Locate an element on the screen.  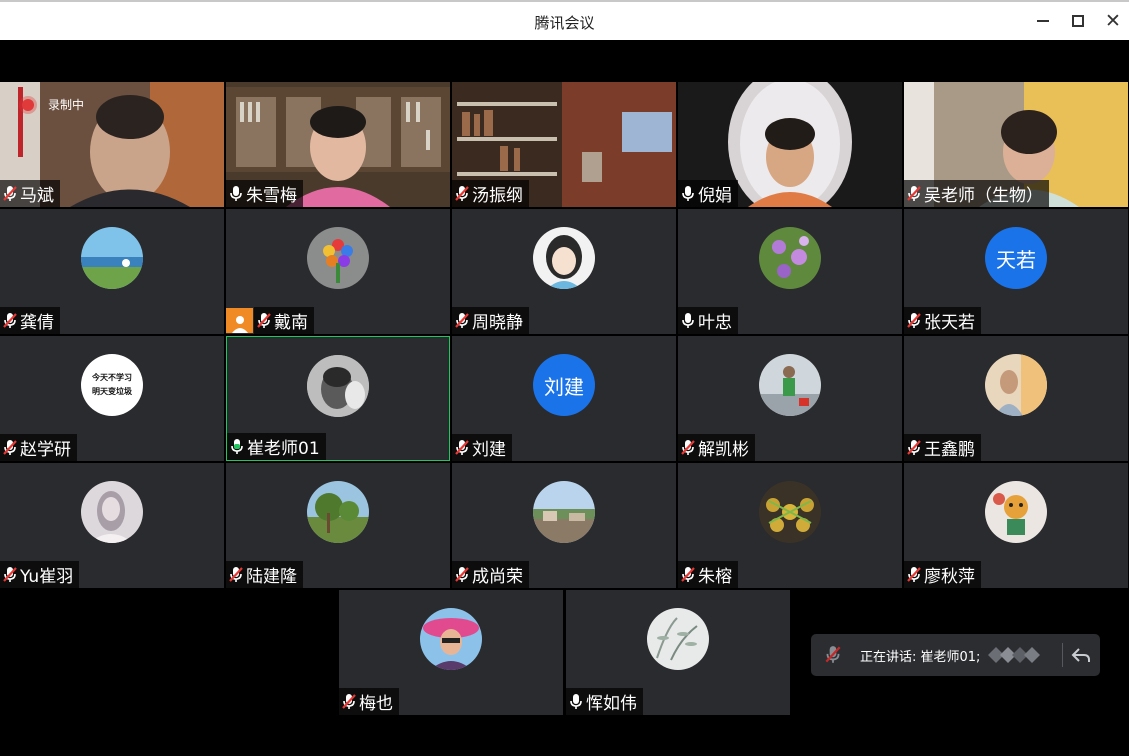
avatar-text-image: 今天不学习 明天变垃圾 is located at coordinates (112, 385).